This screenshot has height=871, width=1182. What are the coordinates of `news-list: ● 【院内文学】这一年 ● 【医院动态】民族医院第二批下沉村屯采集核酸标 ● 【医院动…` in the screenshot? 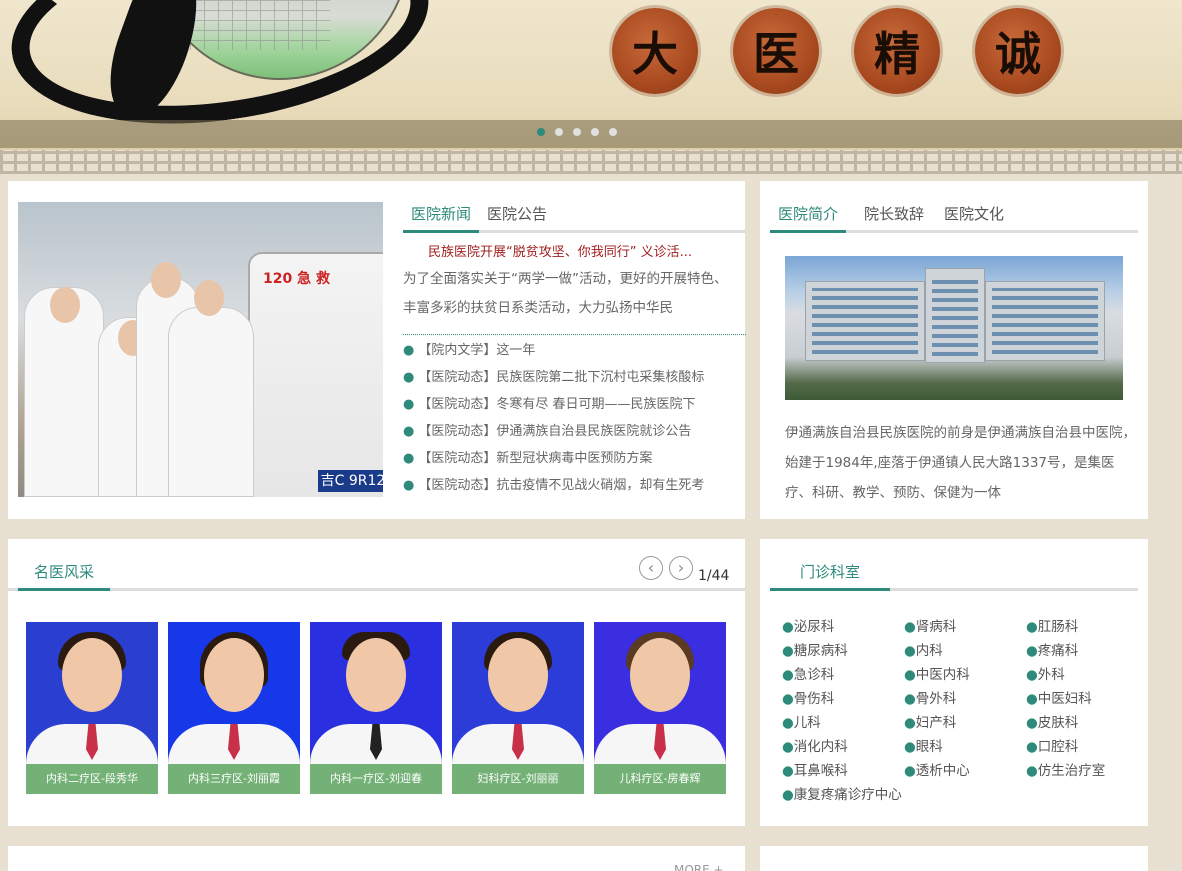 It's located at (574, 418).